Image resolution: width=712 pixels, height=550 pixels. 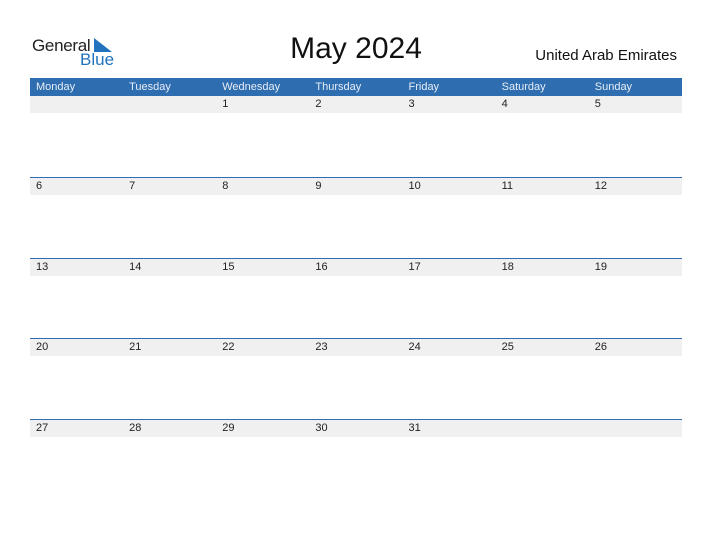 I want to click on day-cell: 13, so click(x=42, y=266).